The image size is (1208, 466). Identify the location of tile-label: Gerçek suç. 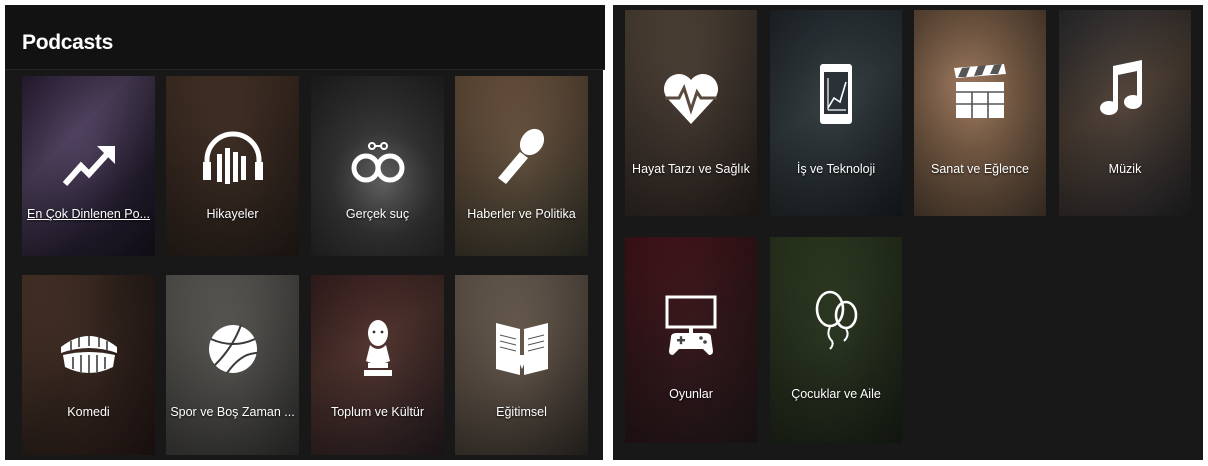
(377, 214).